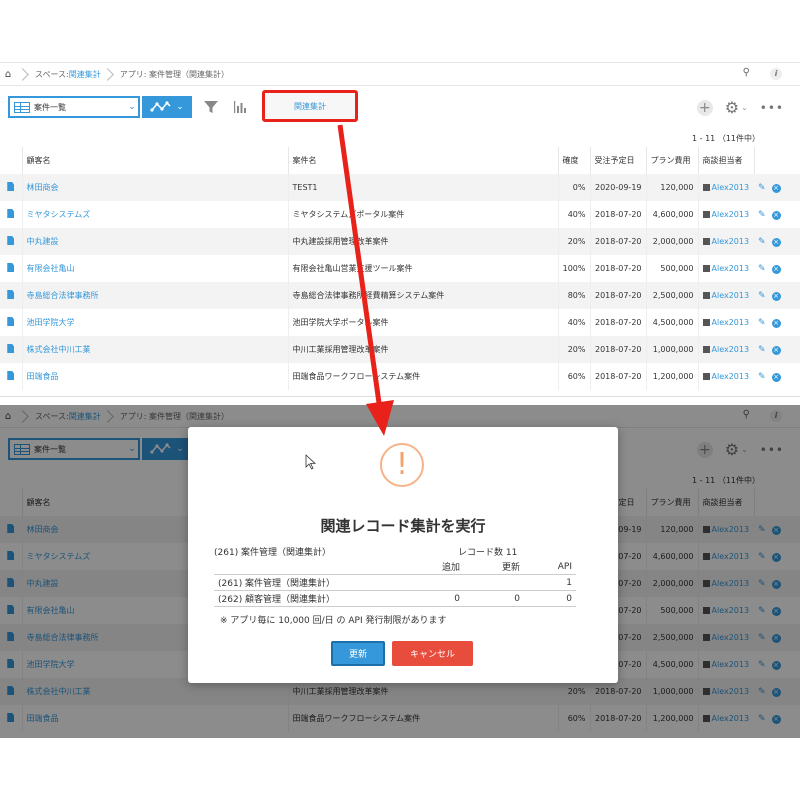  I want to click on column-header: 商談担当者, so click(725, 160).